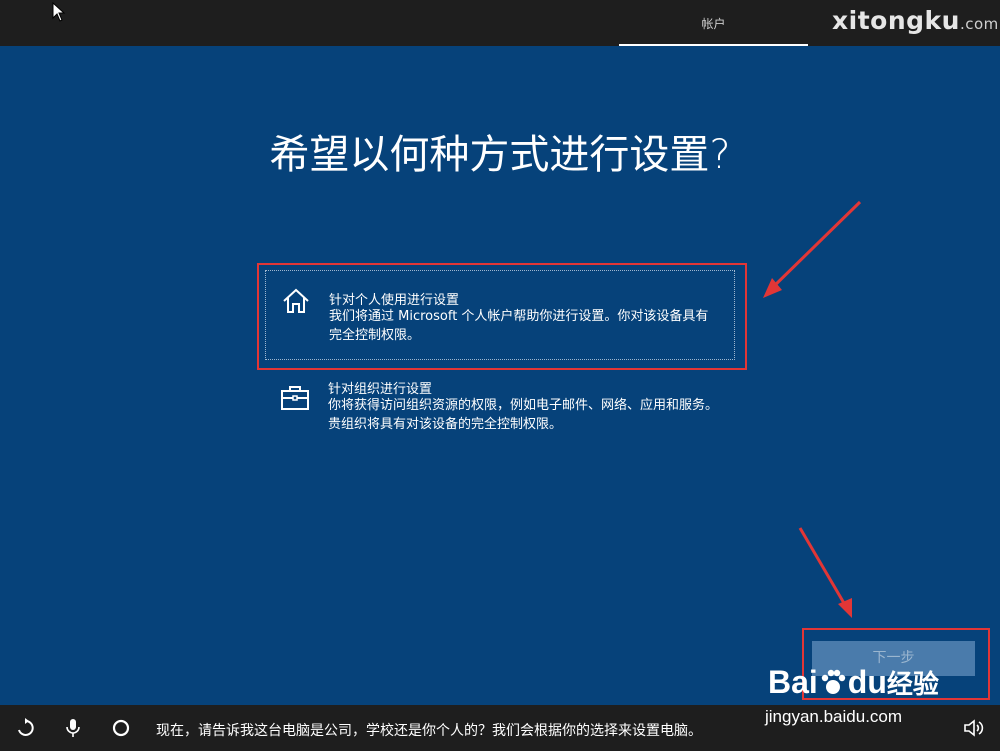  What do you see at coordinates (296, 300) in the screenshot?
I see `home-icon` at bounding box center [296, 300].